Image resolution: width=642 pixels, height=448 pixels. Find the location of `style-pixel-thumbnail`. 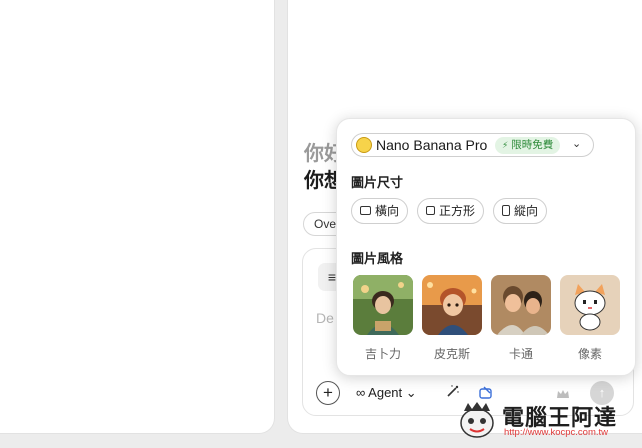

style-pixel-thumbnail is located at coordinates (590, 305).